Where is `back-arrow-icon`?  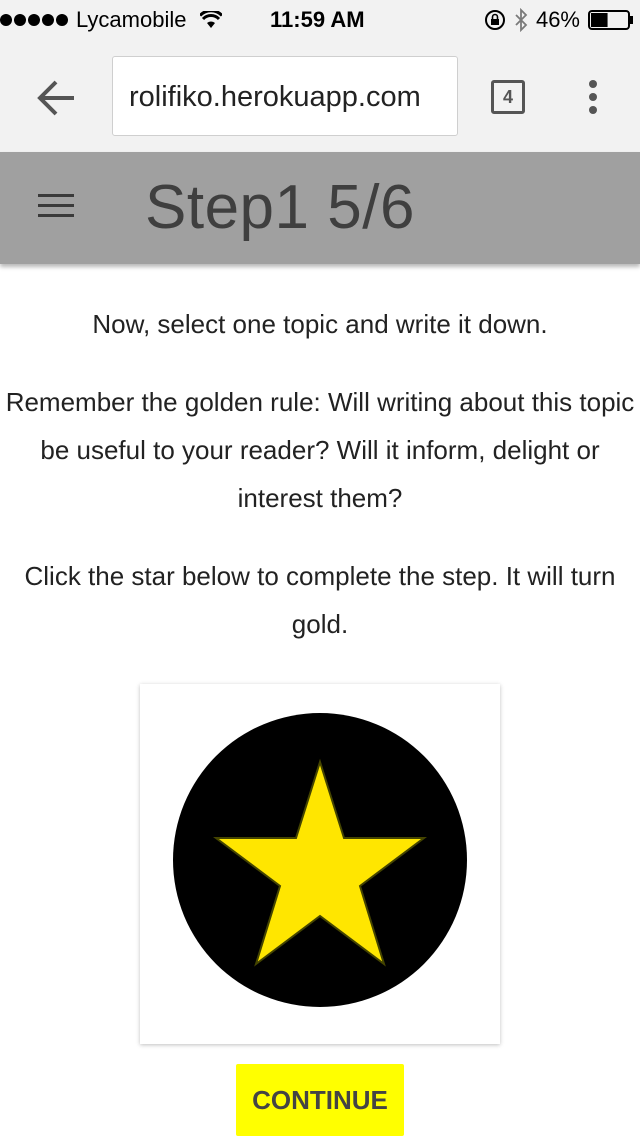 back-arrow-icon is located at coordinates (56, 98).